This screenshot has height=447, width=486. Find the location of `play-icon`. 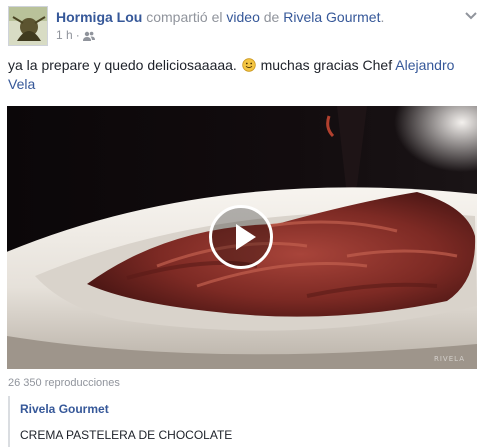

play-icon is located at coordinates (241, 237).